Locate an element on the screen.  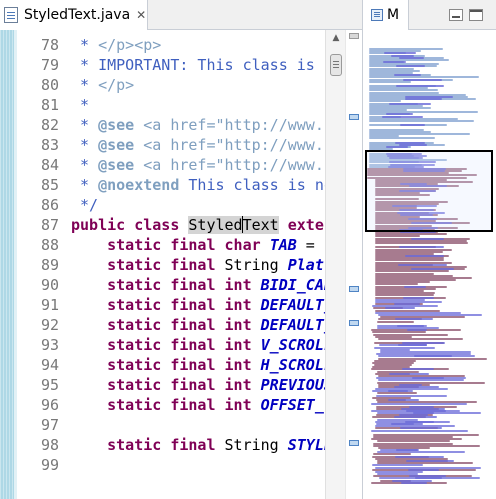
vertical-scrollbar: ▲ is located at coordinates (335, 264).